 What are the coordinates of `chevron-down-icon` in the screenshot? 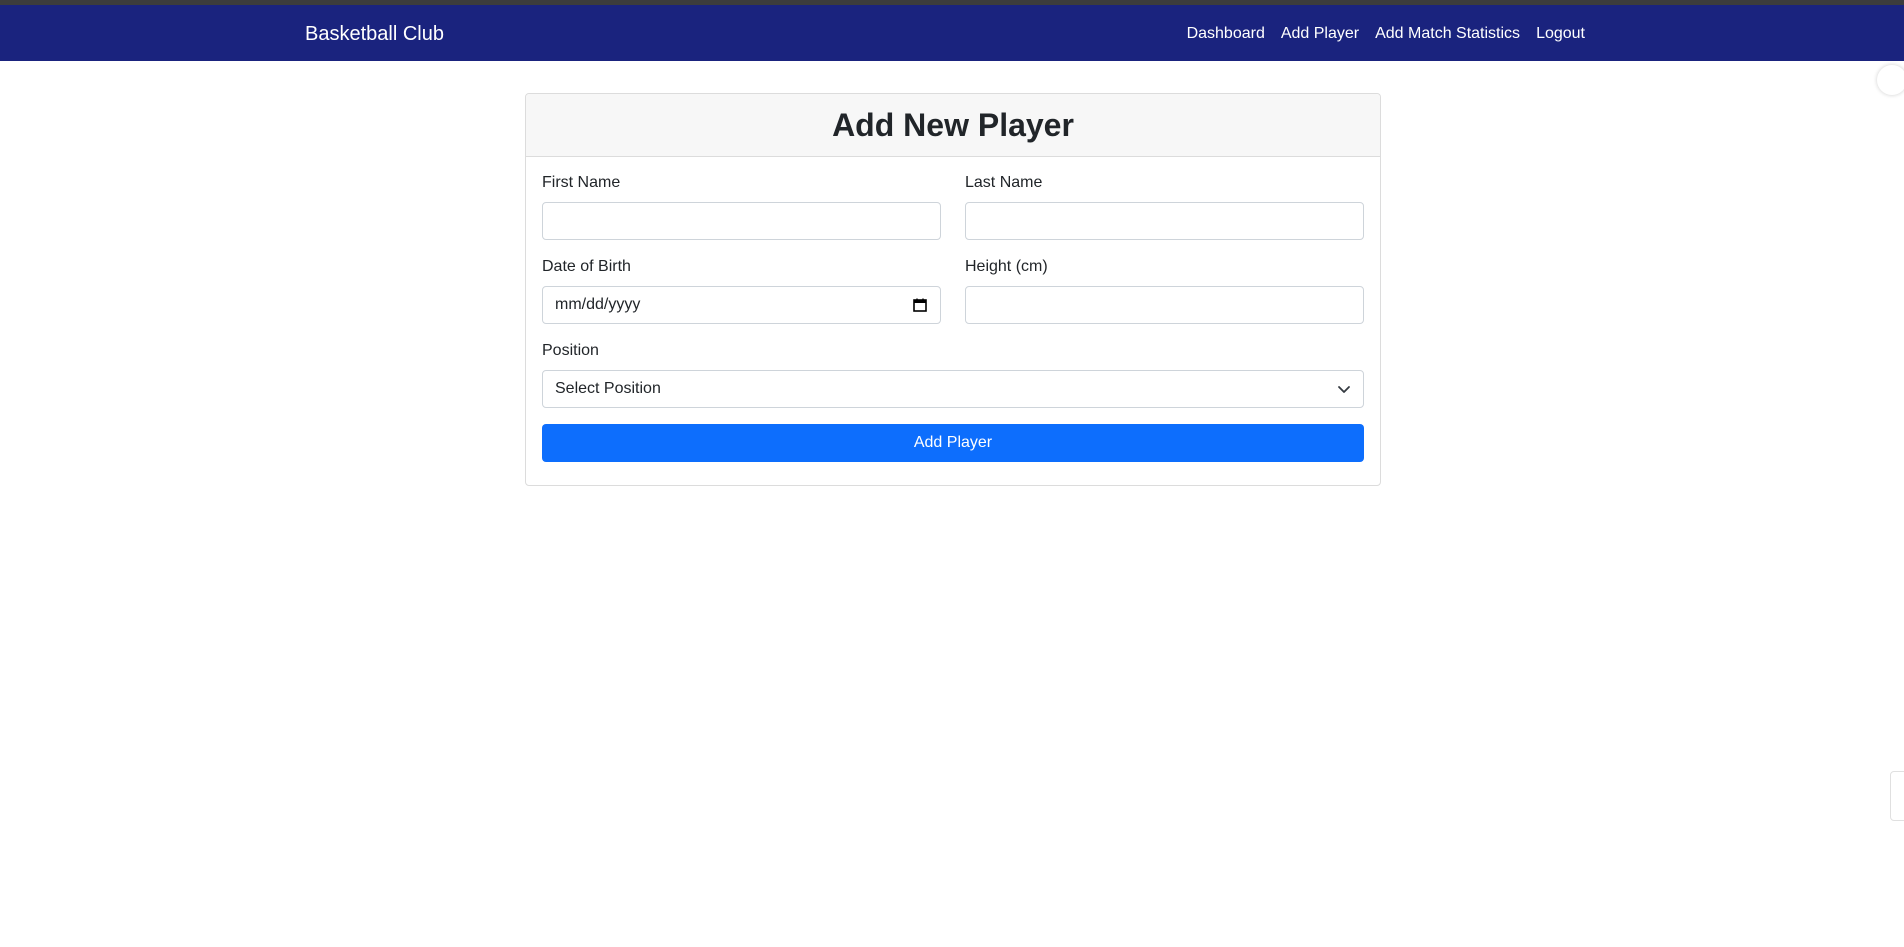 It's located at (1344, 389).